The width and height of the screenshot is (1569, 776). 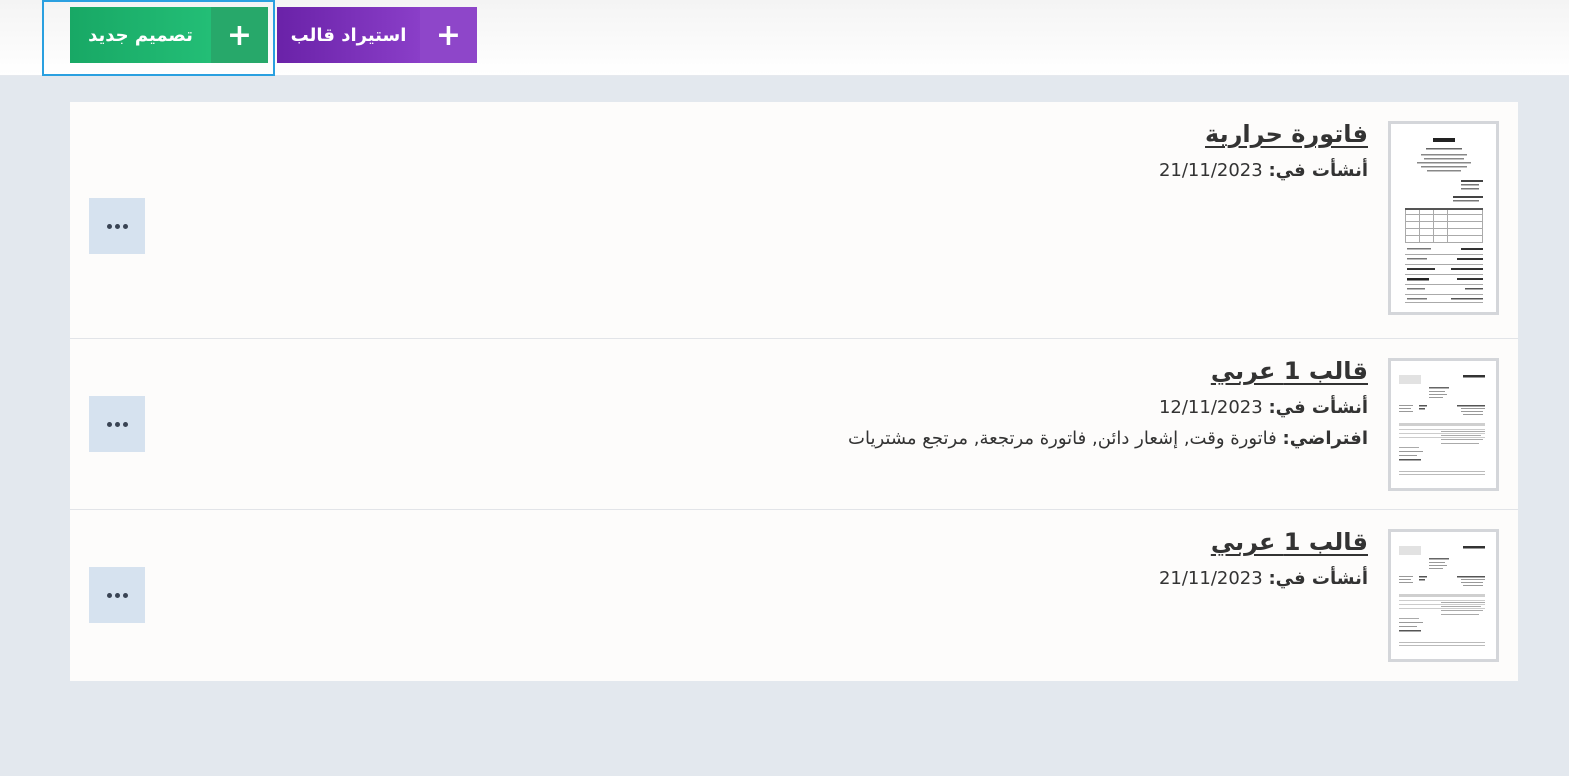 What do you see at coordinates (140, 35) in the screenshot?
I see `new-design-label: تصميم جديد` at bounding box center [140, 35].